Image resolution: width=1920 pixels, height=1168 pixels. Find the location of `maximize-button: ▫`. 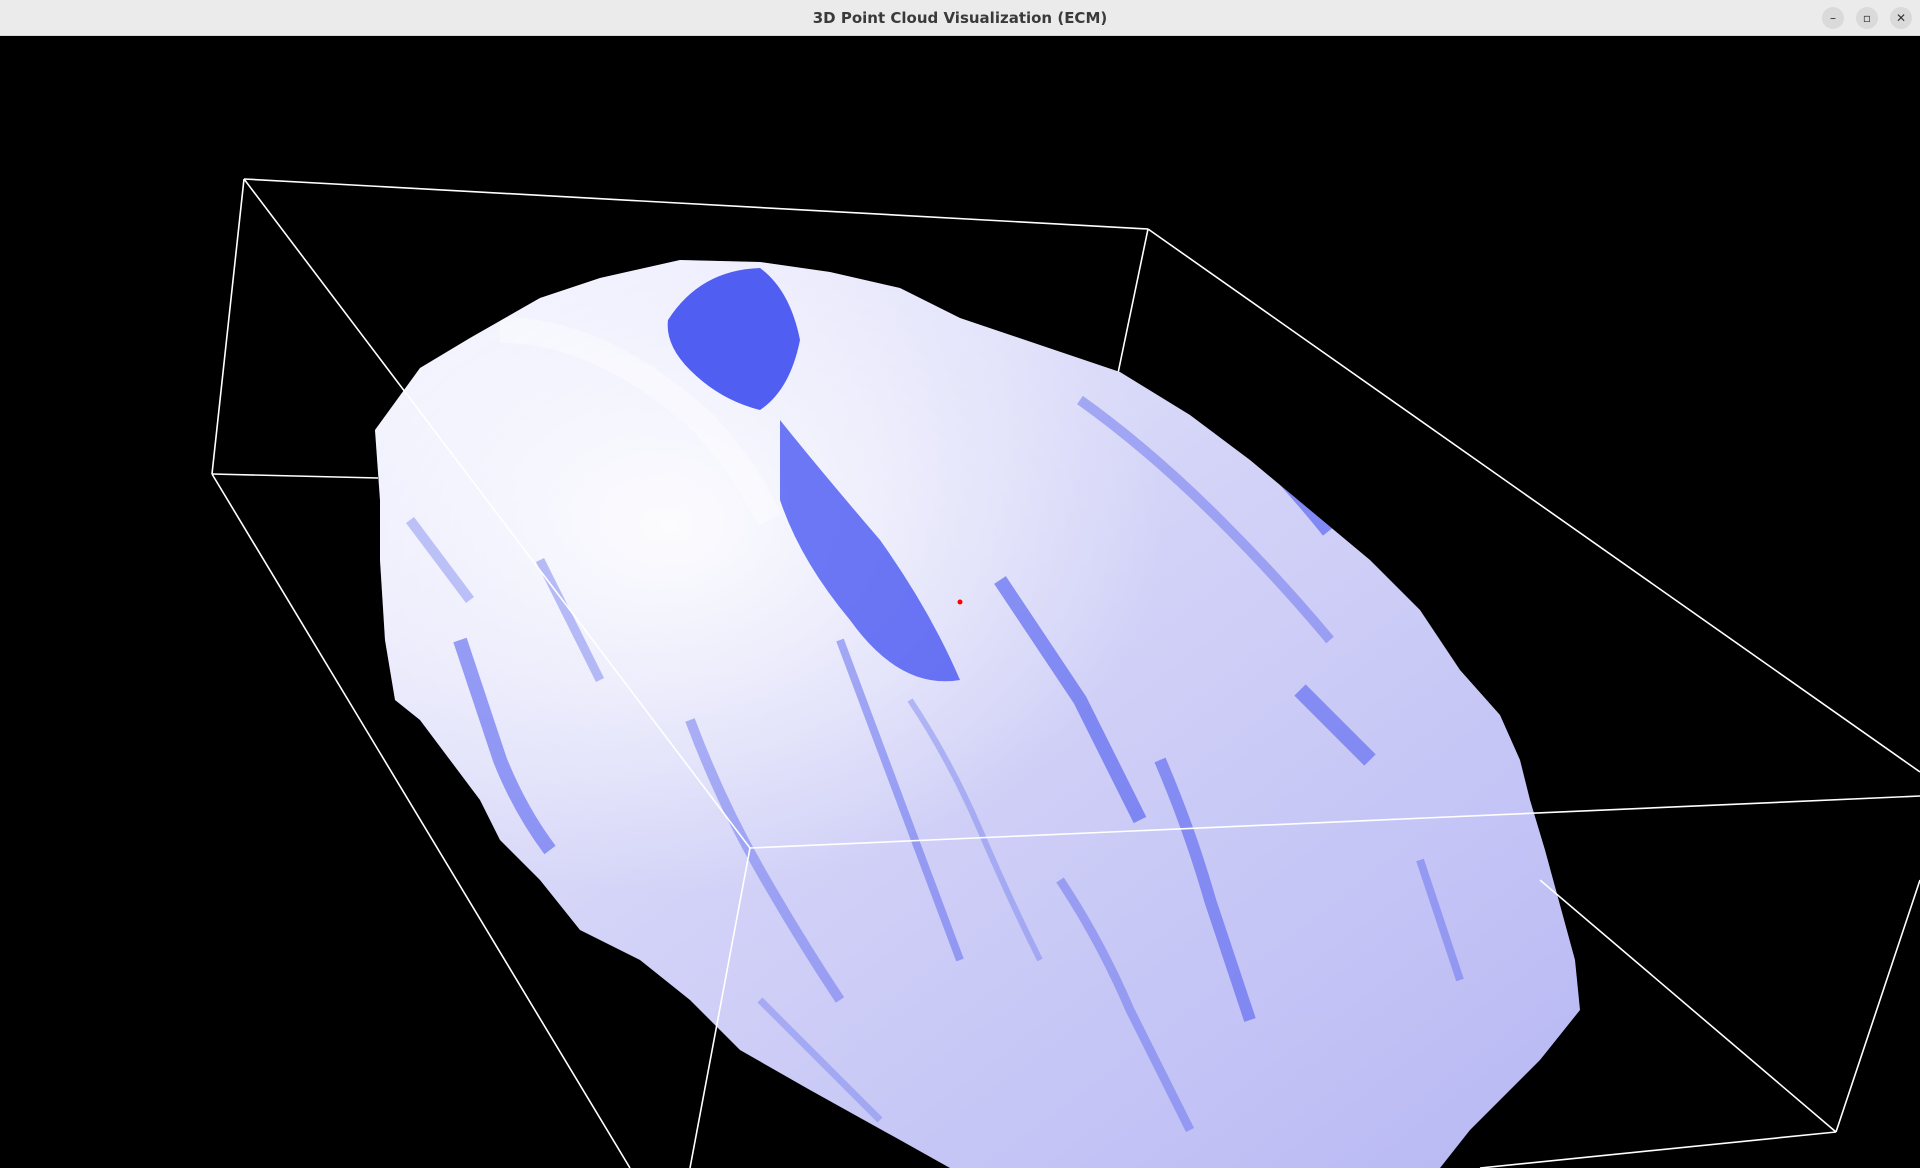

maximize-button: ▫ is located at coordinates (1867, 18).